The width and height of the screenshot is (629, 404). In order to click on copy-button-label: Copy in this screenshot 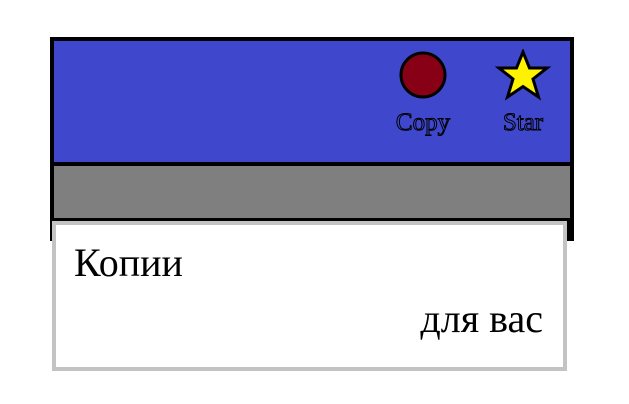, I will do `click(423, 123)`.